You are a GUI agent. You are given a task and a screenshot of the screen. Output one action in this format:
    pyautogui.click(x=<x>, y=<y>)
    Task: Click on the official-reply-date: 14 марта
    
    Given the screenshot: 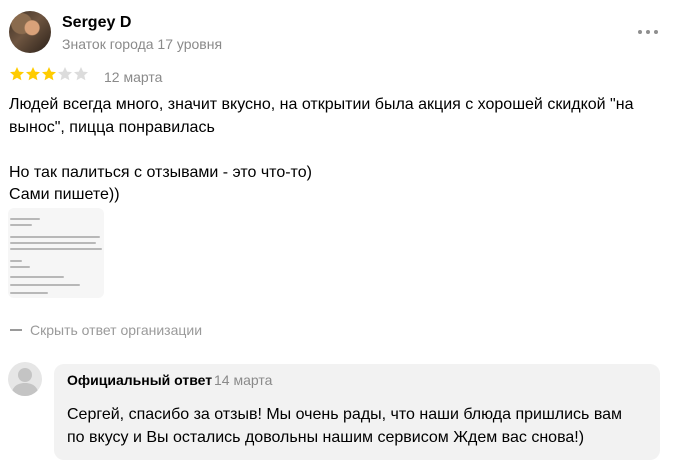 What is the action you would take?
    pyautogui.click(x=243, y=380)
    